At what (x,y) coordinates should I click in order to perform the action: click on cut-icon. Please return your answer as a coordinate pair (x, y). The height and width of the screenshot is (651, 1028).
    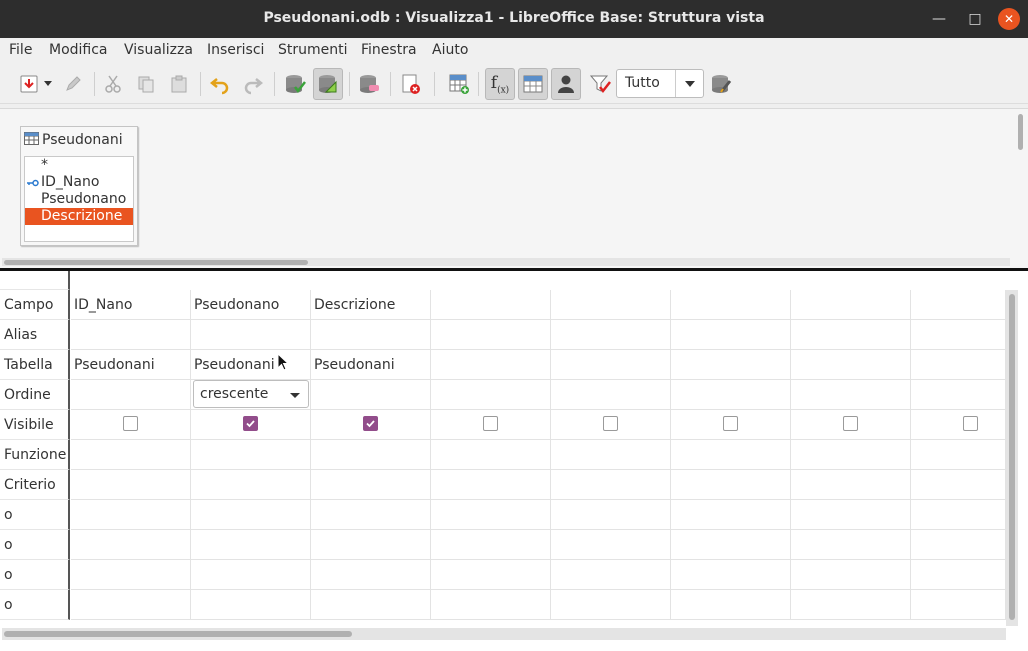
    Looking at the image, I should click on (113, 84).